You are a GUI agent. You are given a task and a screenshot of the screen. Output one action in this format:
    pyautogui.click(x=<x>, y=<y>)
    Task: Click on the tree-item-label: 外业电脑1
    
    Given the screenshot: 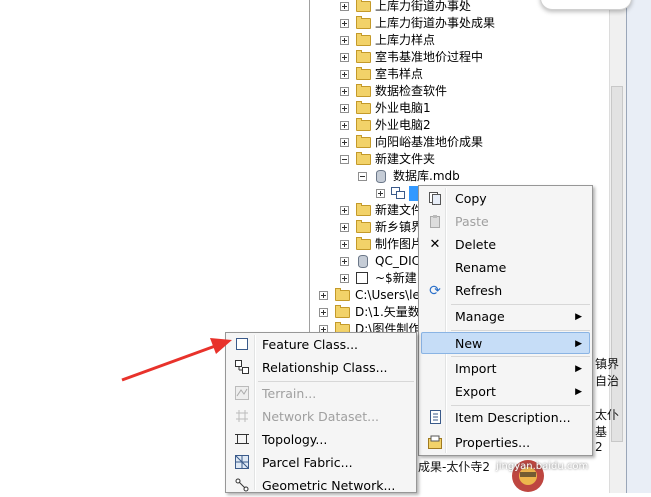 What is the action you would take?
    pyautogui.click(x=403, y=108)
    